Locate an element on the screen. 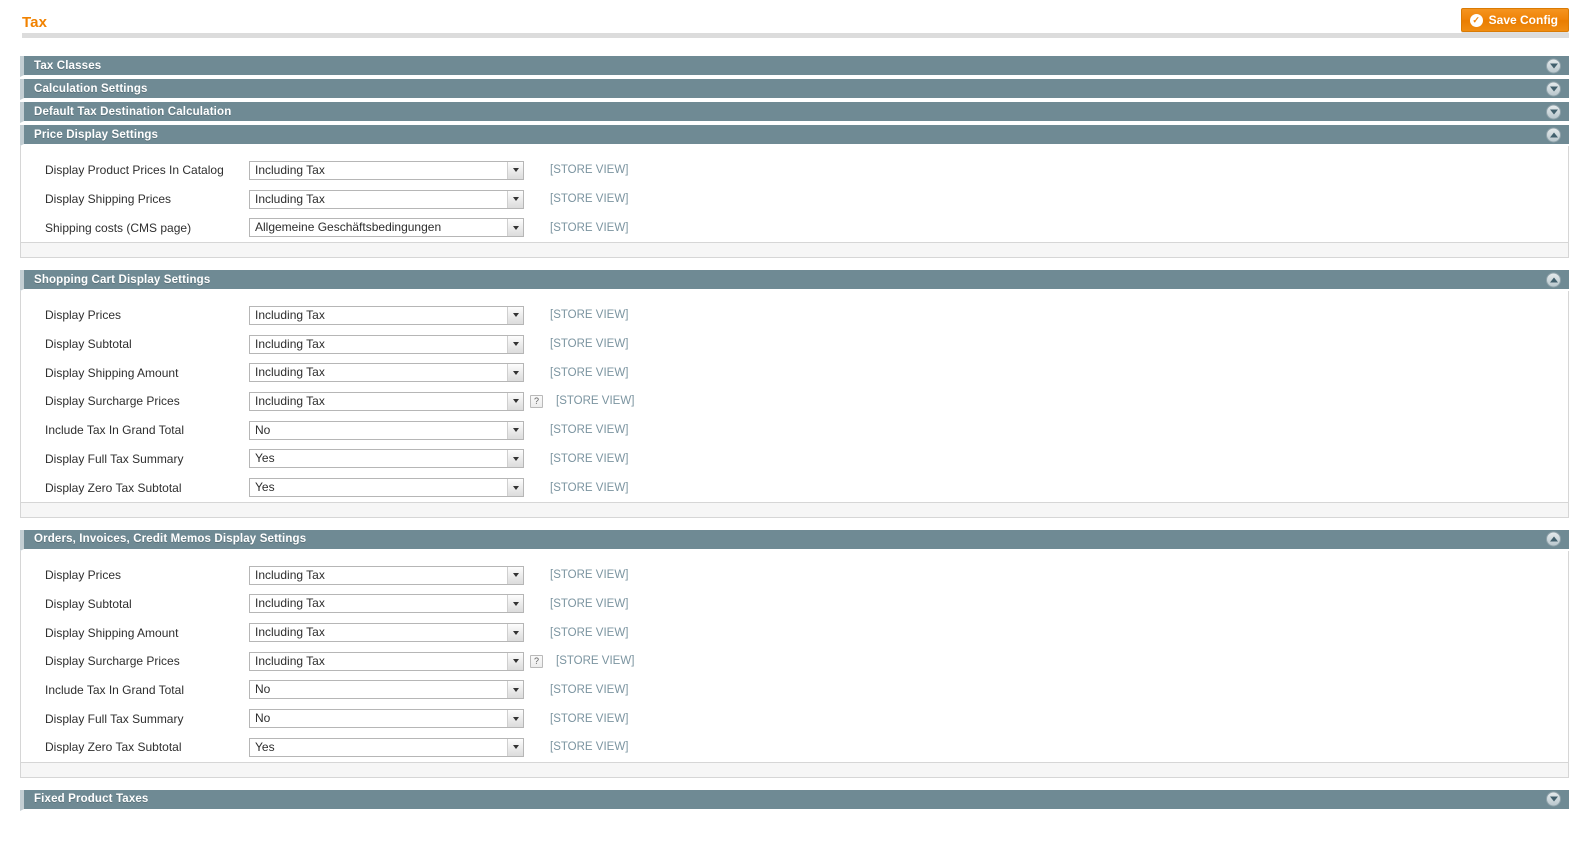  save-config-label: Save Config is located at coordinates (1523, 20).